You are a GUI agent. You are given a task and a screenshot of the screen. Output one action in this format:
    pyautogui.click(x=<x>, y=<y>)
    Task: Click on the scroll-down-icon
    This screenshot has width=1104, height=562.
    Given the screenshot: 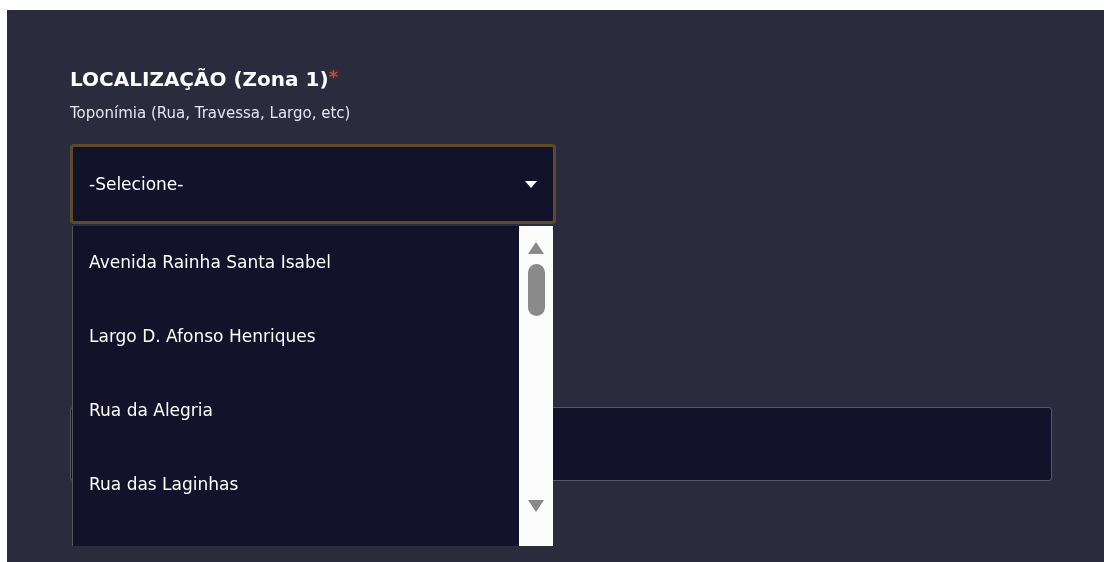 What is the action you would take?
    pyautogui.click(x=536, y=506)
    